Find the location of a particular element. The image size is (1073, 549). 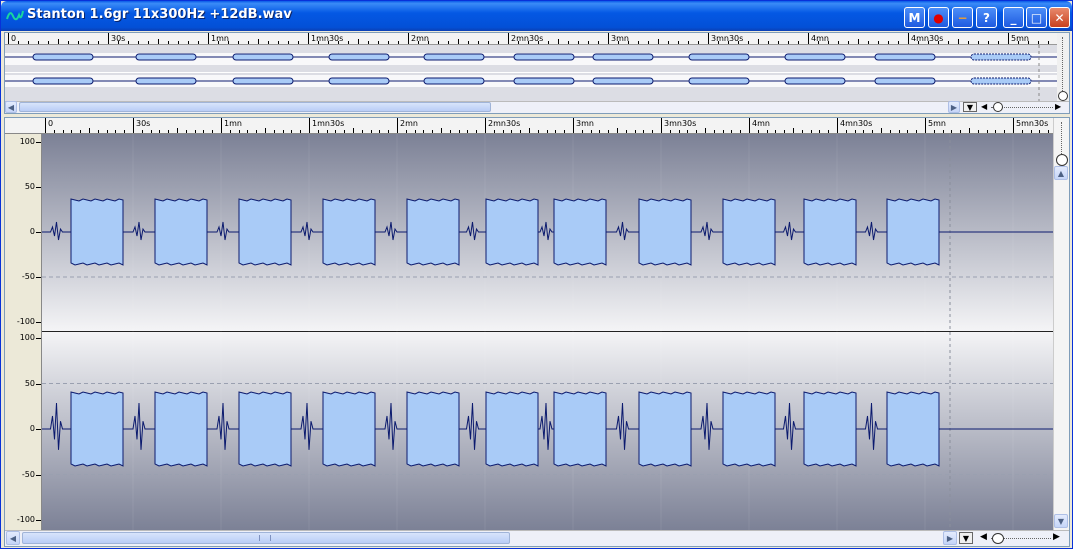

channel-top-burst is located at coordinates (665, 232).